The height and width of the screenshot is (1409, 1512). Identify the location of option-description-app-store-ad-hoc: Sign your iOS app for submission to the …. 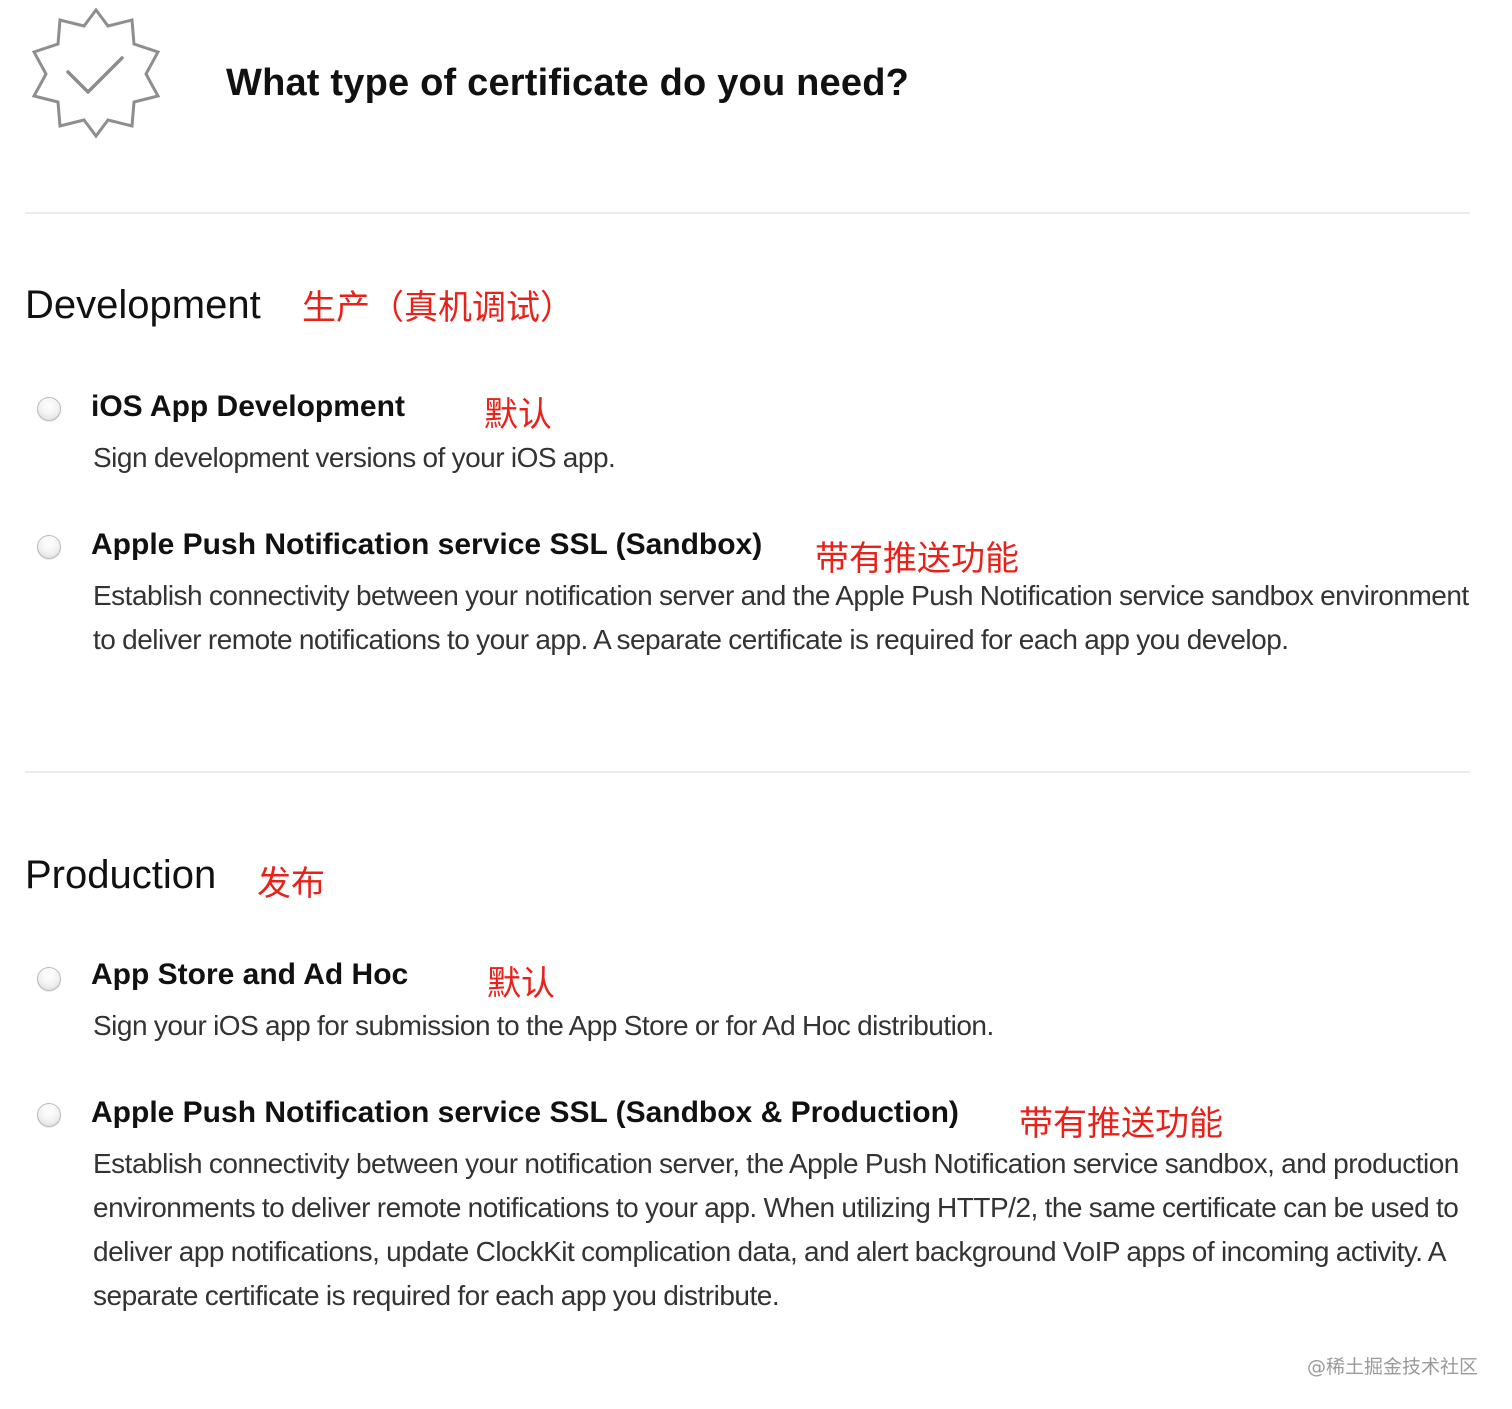
(543, 1025).